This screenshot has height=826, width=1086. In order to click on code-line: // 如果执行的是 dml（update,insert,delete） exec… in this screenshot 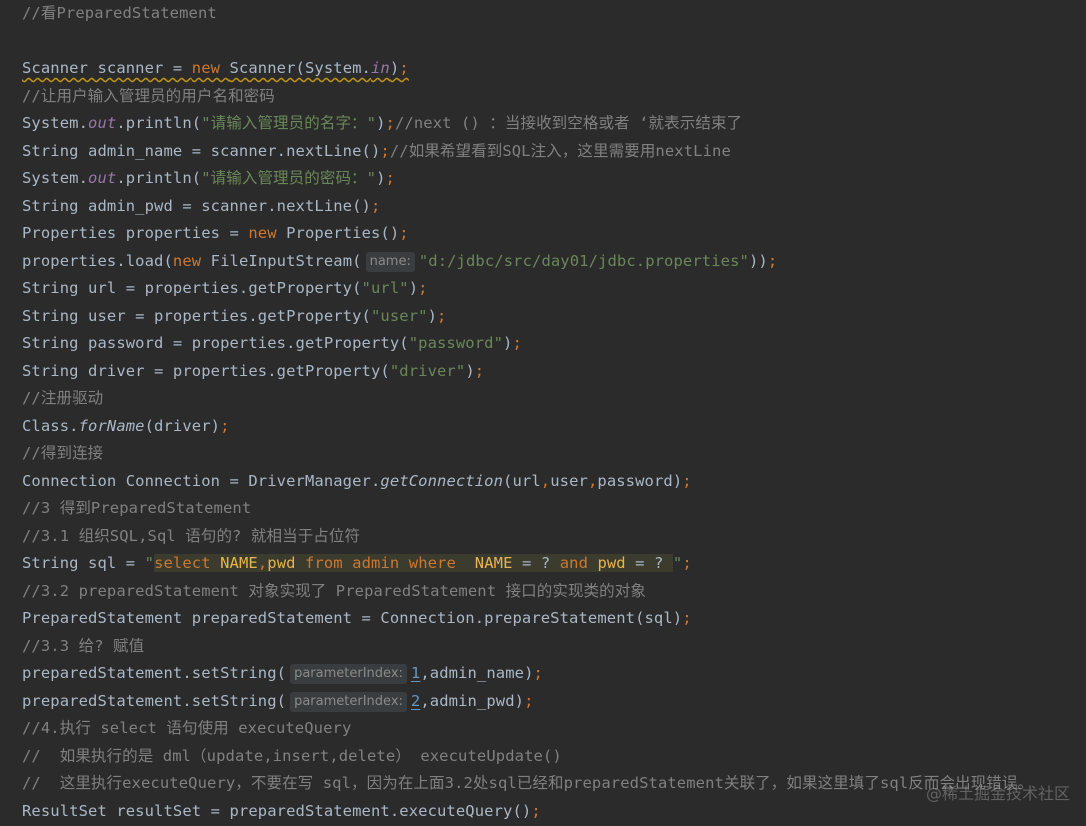, I will do `click(292, 757)`.